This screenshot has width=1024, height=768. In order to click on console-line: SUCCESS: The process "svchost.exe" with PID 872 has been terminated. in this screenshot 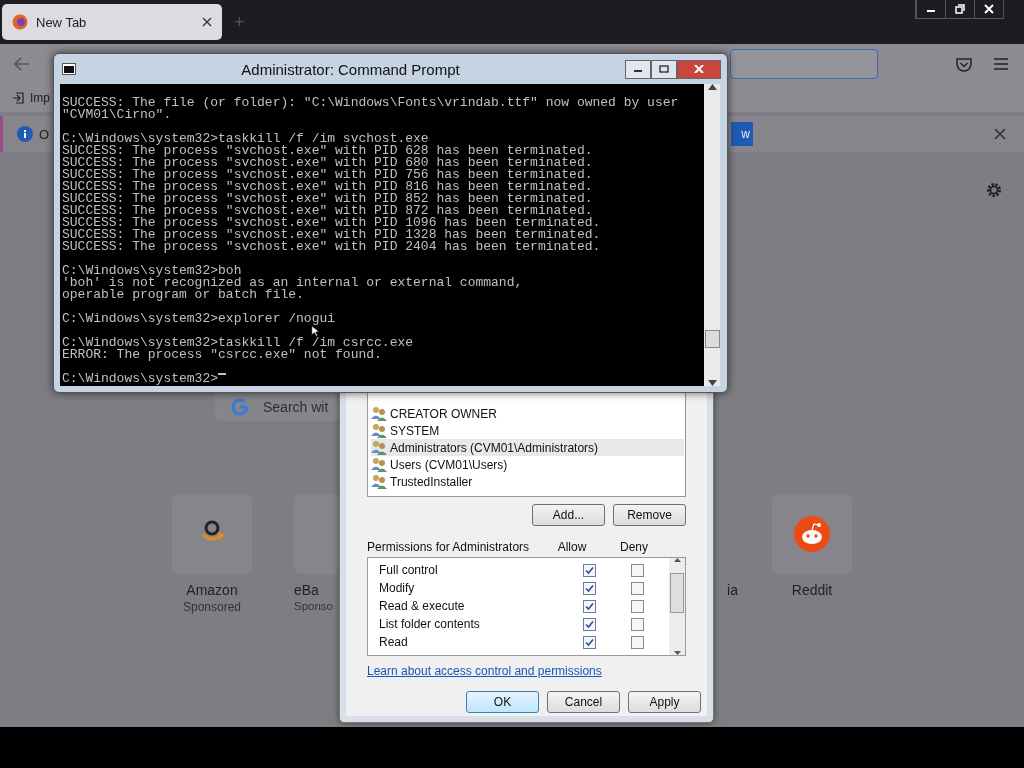, I will do `click(327, 211)`.